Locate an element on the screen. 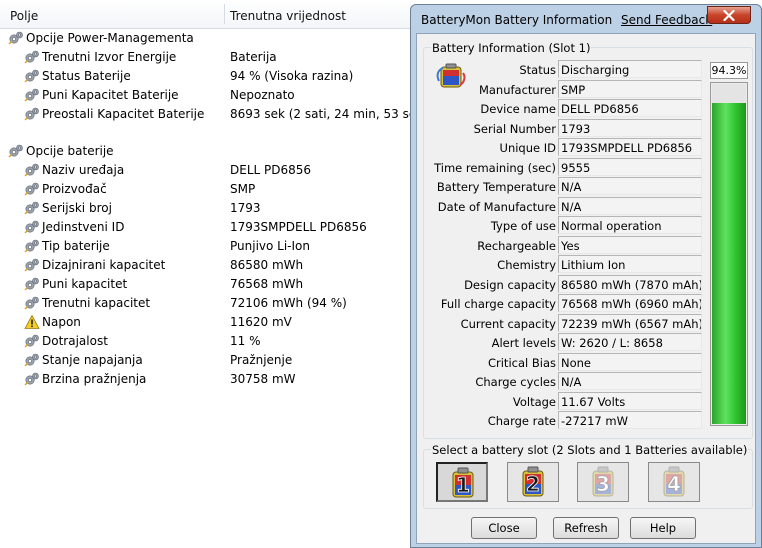 The width and height of the screenshot is (762, 548). battery-info-label: Status is located at coordinates (537, 70).